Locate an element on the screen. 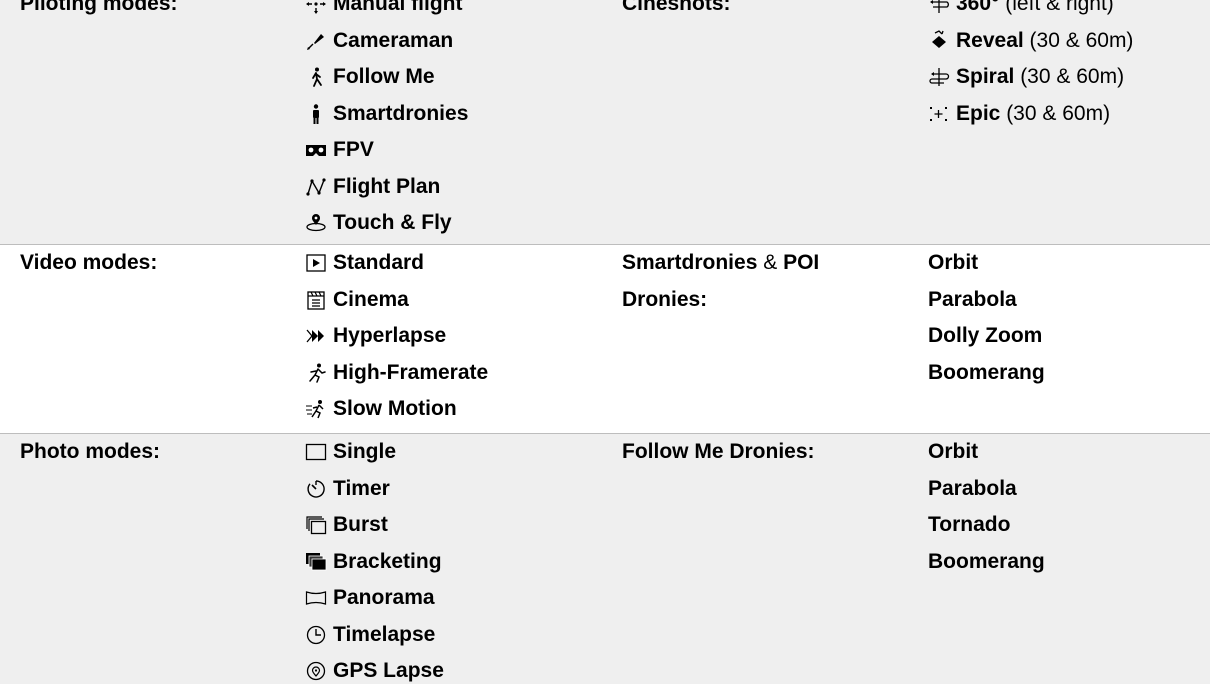 This screenshot has height=690, width=1210. item-label: Timelapse is located at coordinates (384, 634).